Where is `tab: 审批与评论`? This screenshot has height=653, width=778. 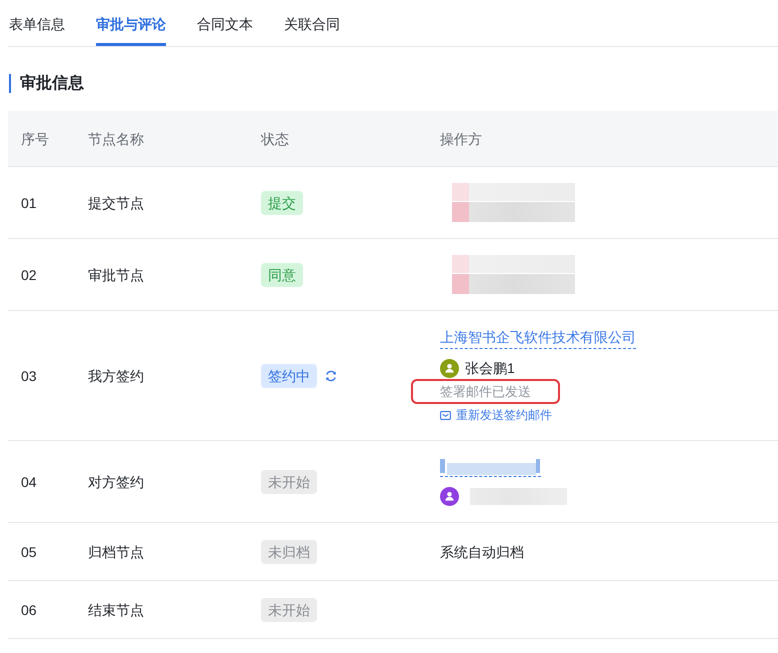
tab: 审批与评论 is located at coordinates (131, 23).